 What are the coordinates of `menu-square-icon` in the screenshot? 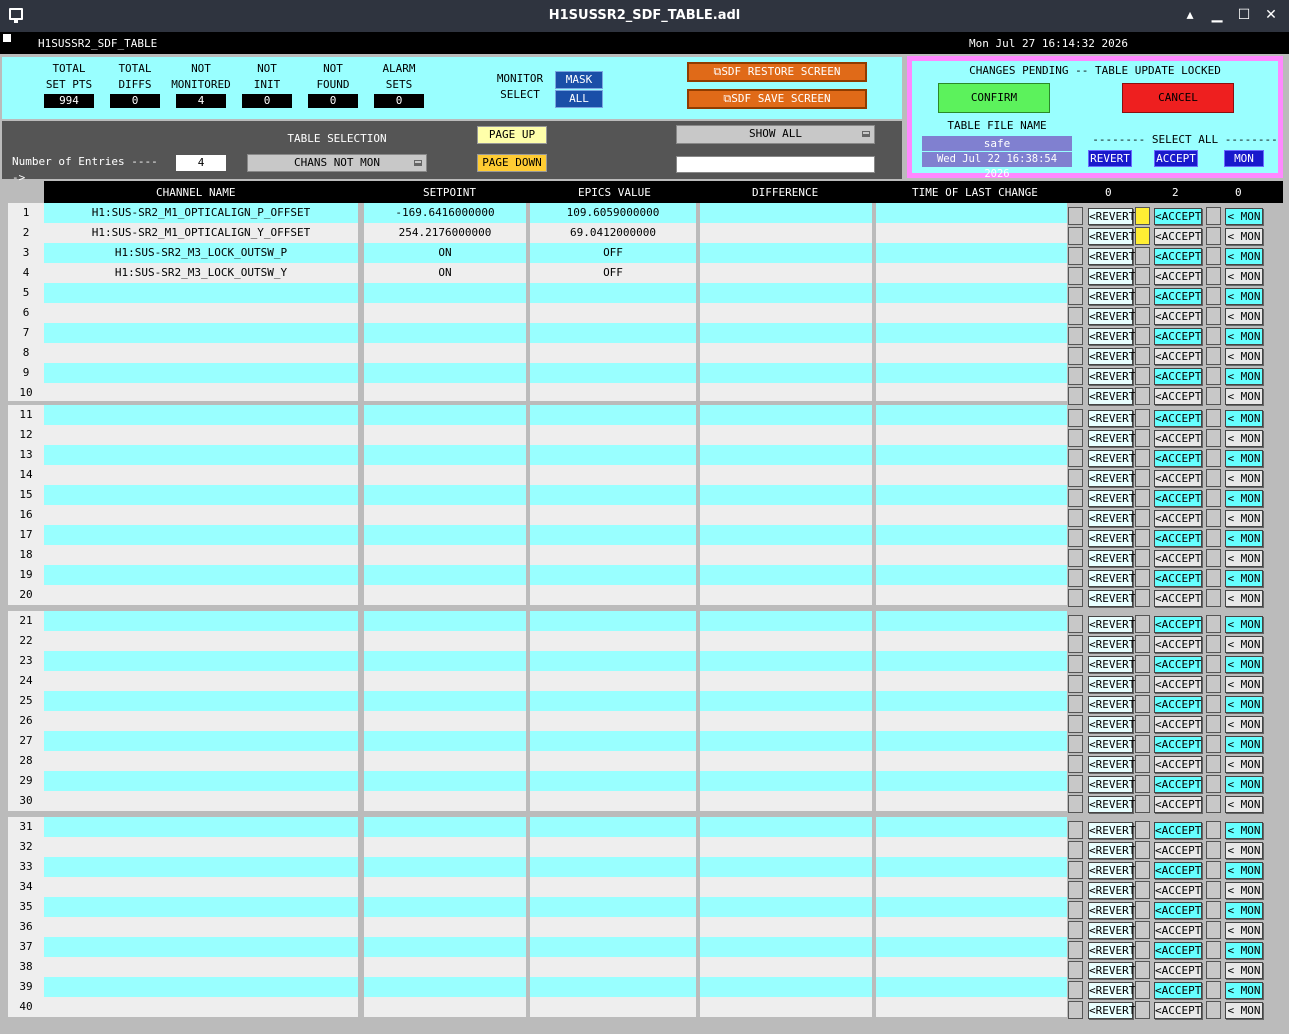 It's located at (7, 38).